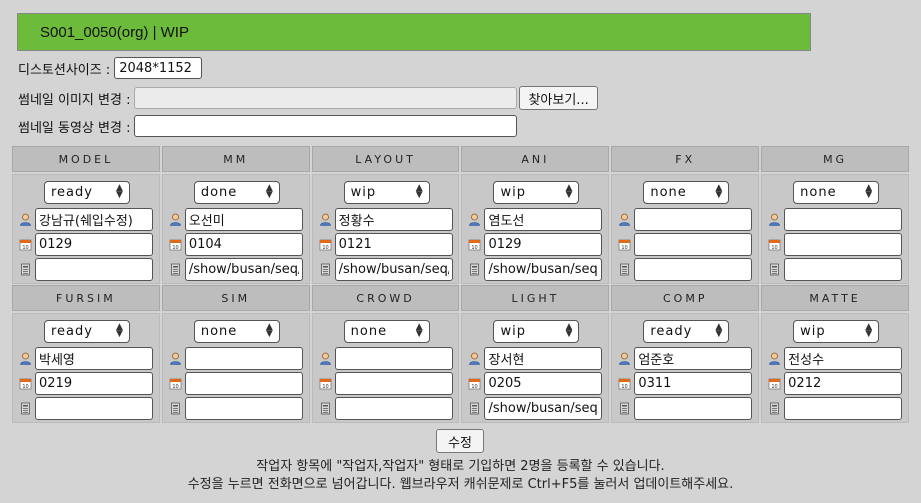 The image size is (921, 503). Describe the element at coordinates (219, 192) in the screenshot. I see `status-value: done` at that location.